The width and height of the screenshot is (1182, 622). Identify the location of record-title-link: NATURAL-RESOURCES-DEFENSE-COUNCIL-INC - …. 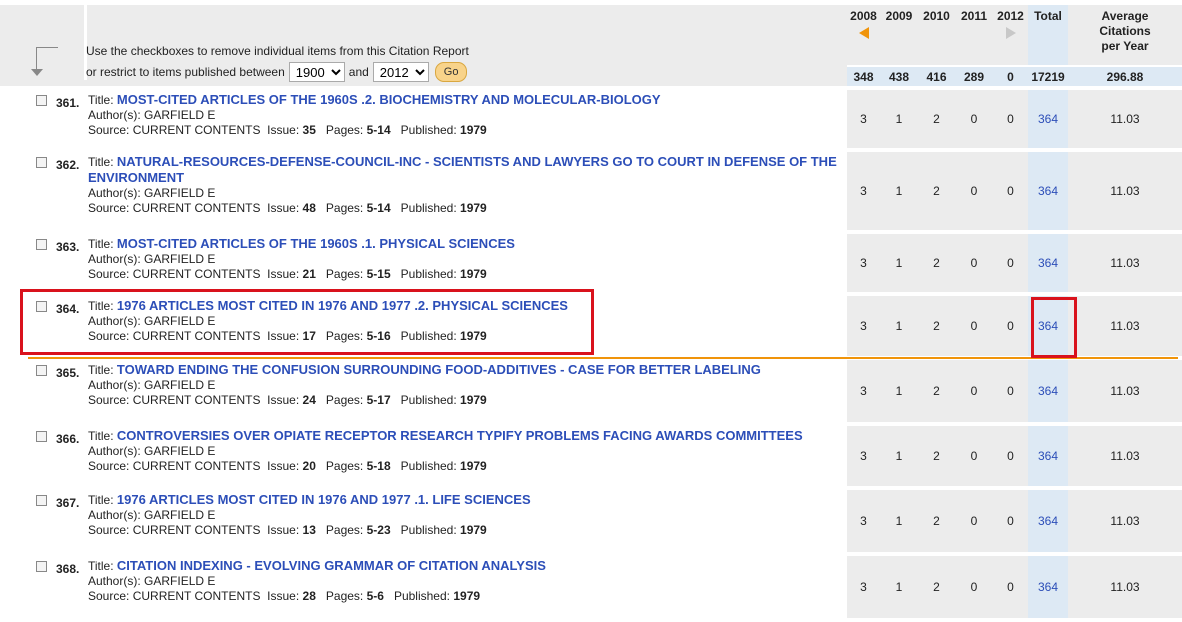
(462, 169).